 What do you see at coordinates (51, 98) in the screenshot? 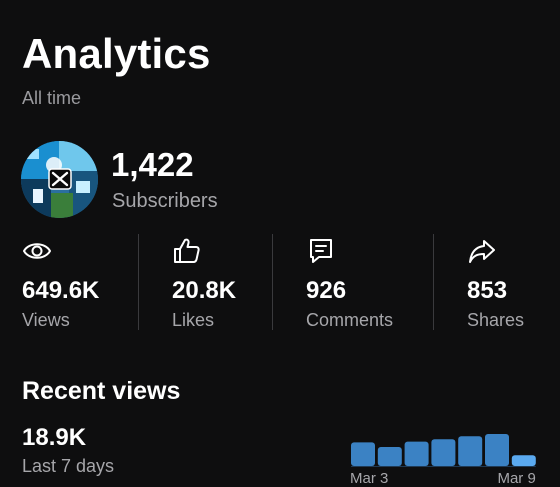
I see `time-range-label: All time` at bounding box center [51, 98].